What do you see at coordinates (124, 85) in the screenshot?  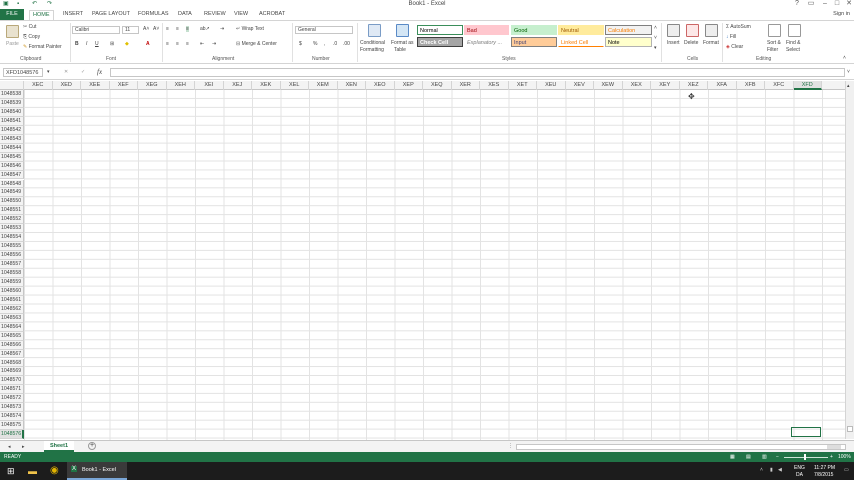 I see `column-header: XEF` at bounding box center [124, 85].